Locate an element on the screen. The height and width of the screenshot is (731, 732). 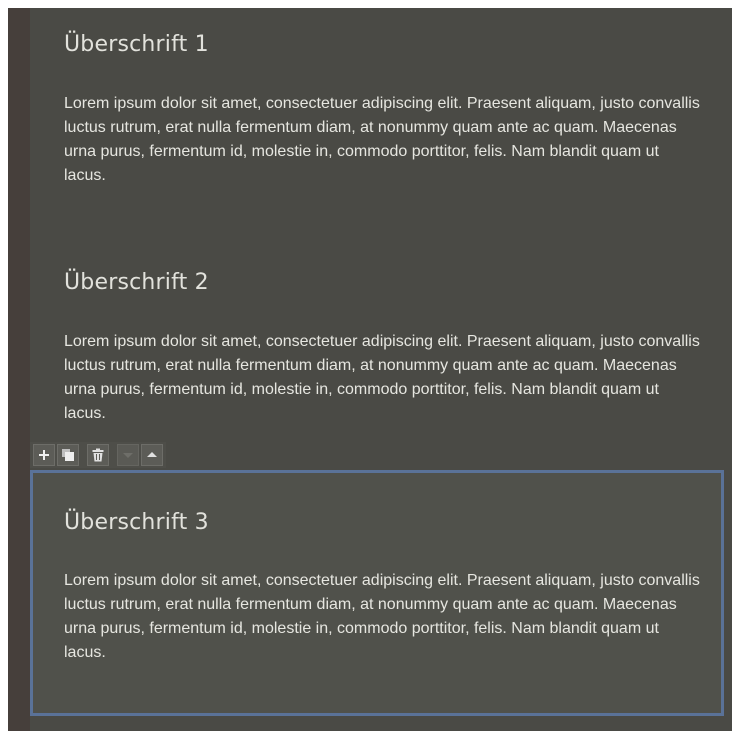
trash-icon is located at coordinates (98, 455).